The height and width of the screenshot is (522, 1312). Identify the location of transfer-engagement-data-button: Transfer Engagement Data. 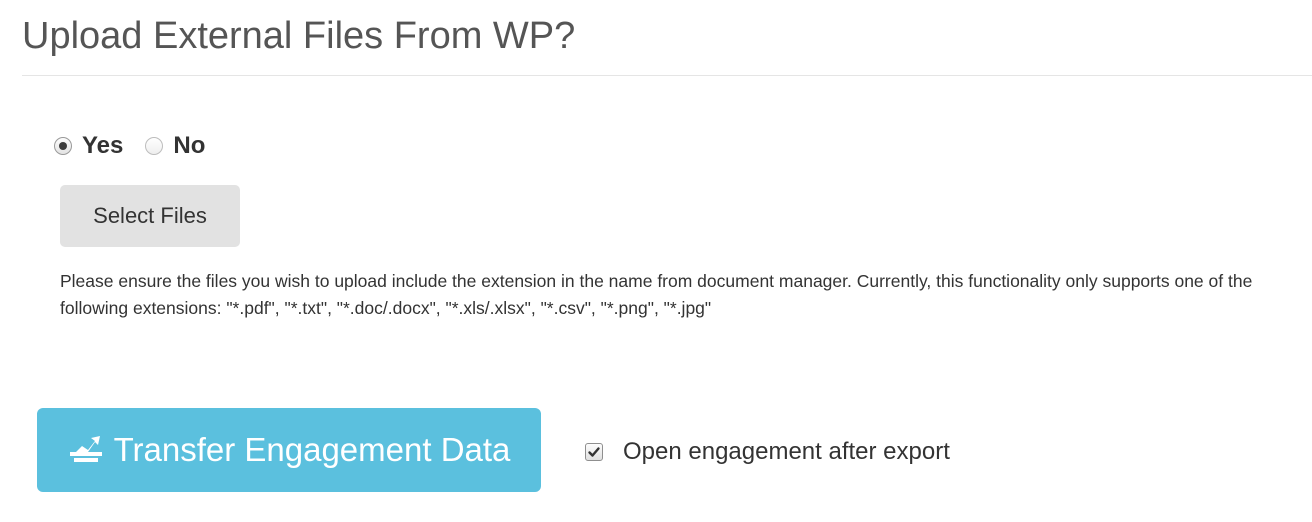
(289, 450).